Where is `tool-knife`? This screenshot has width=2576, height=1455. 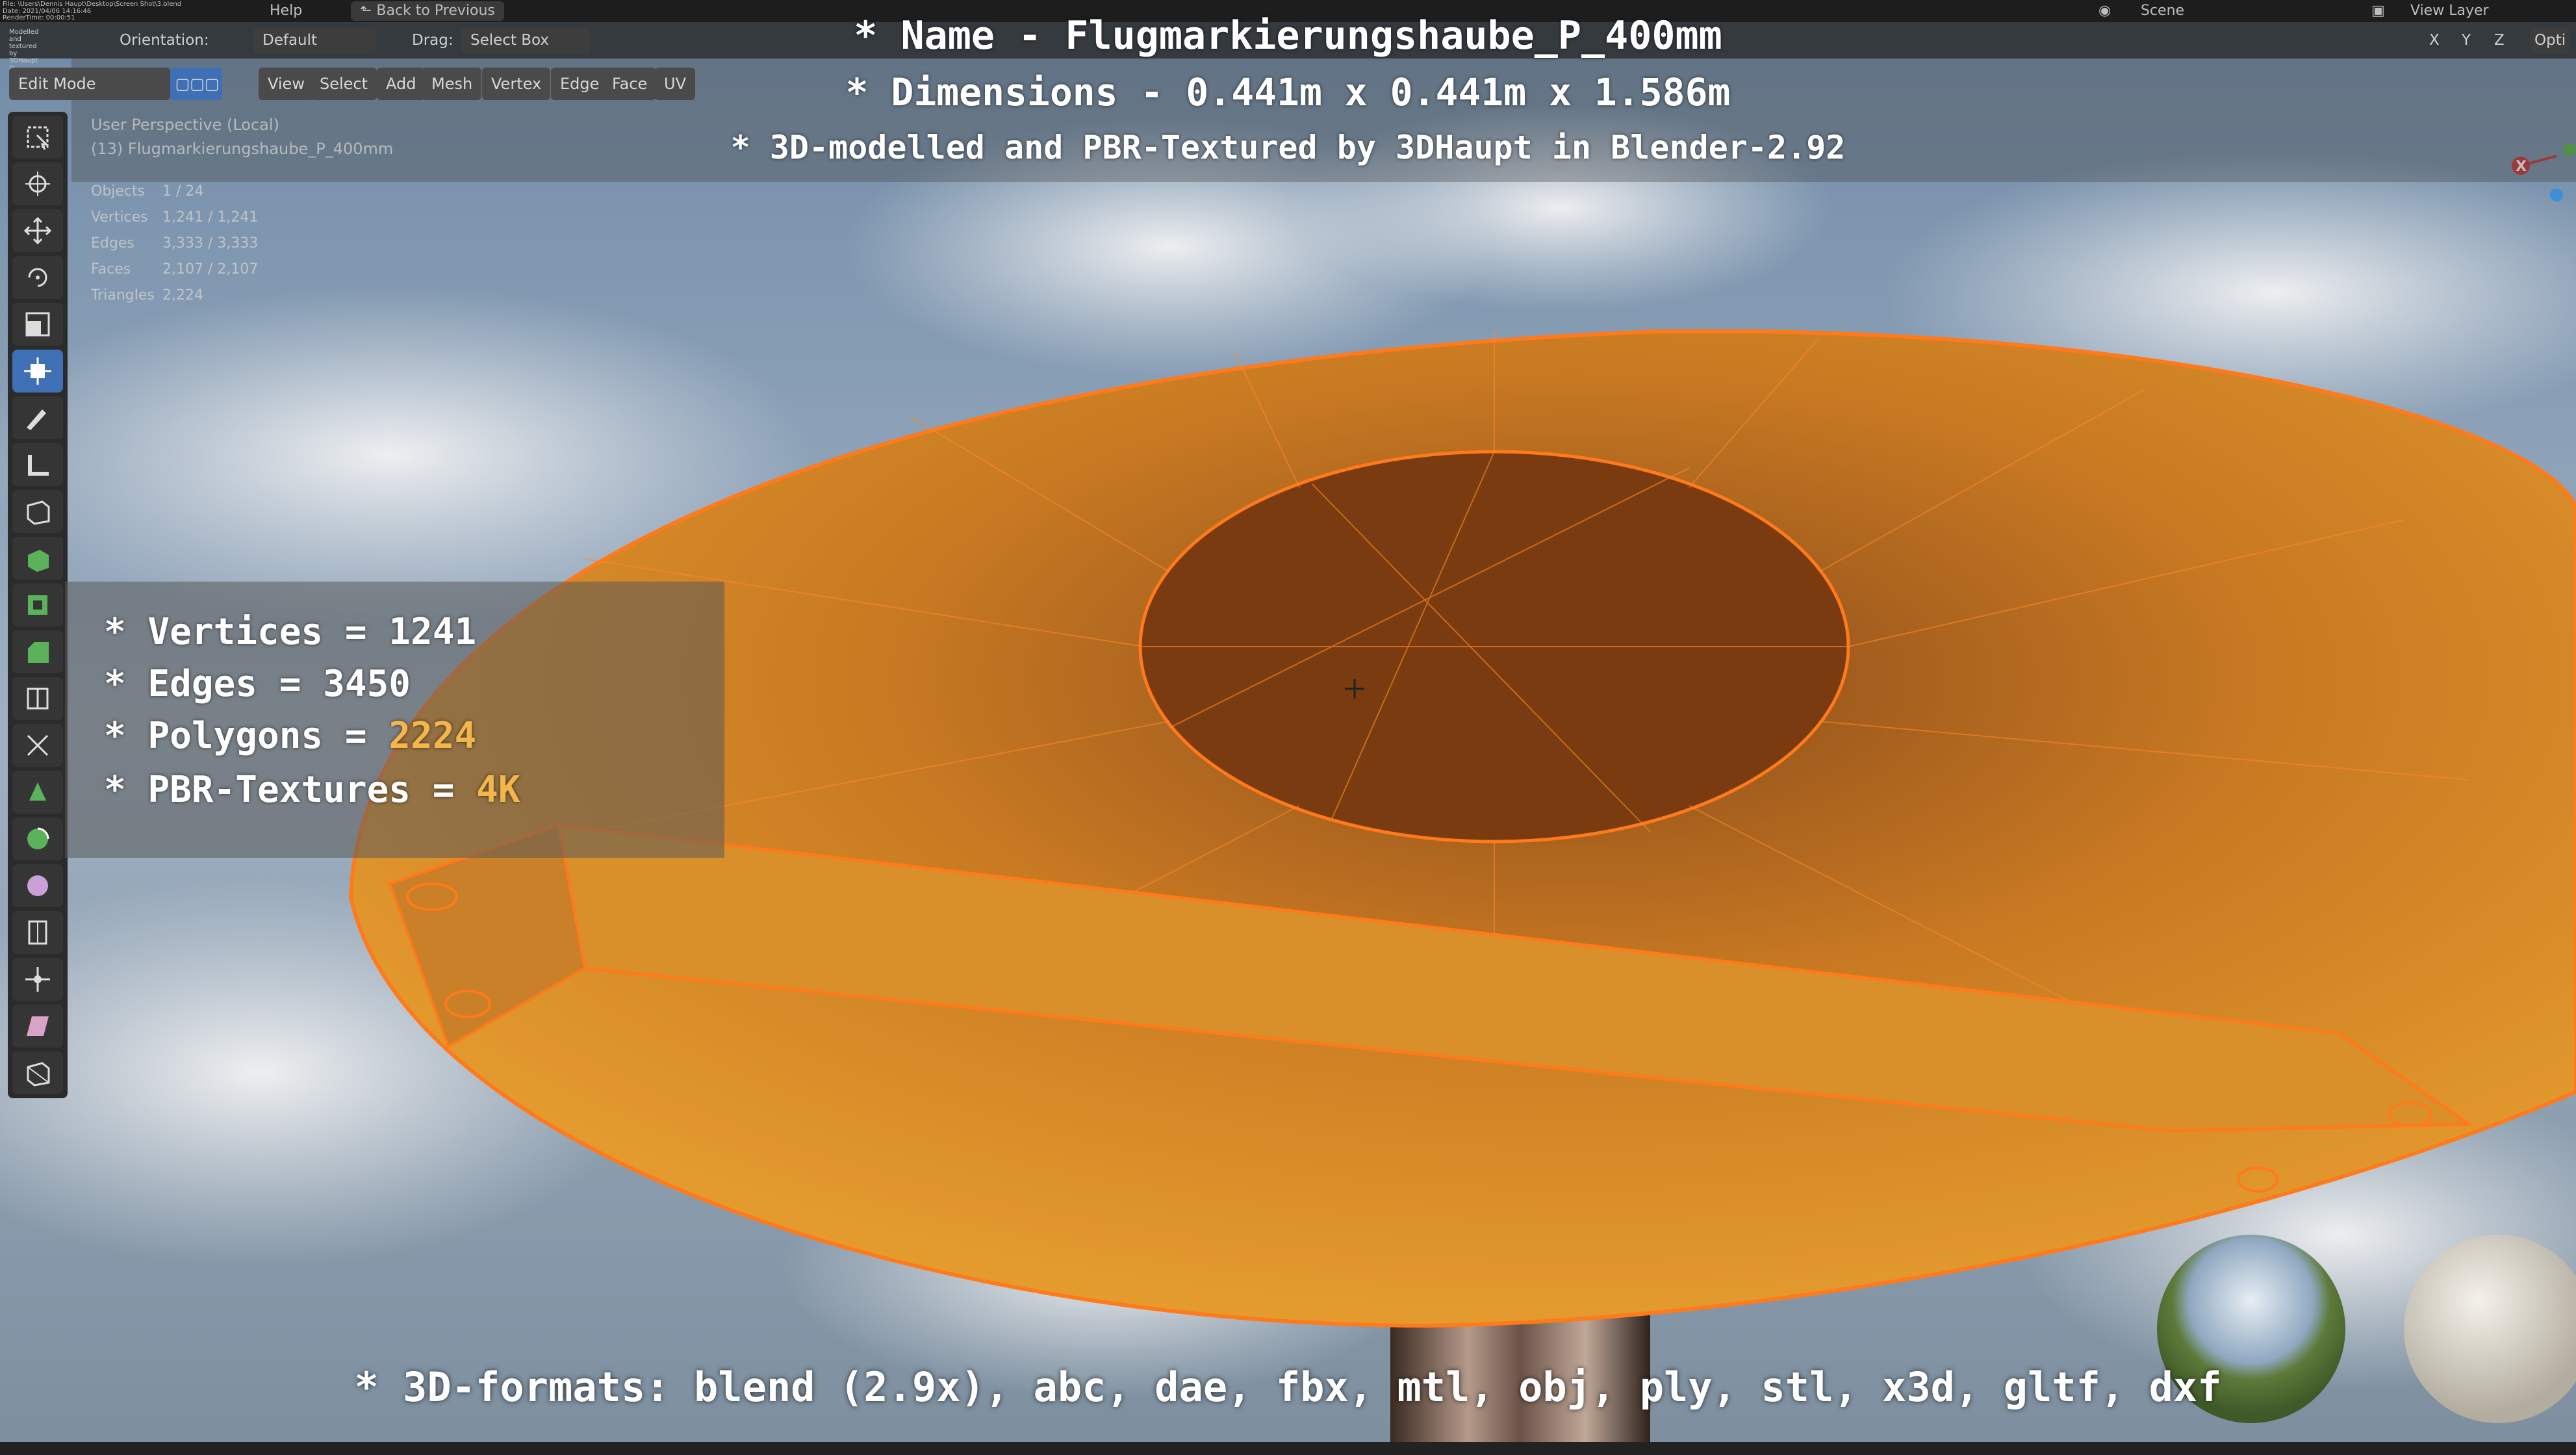 tool-knife is located at coordinates (37, 746).